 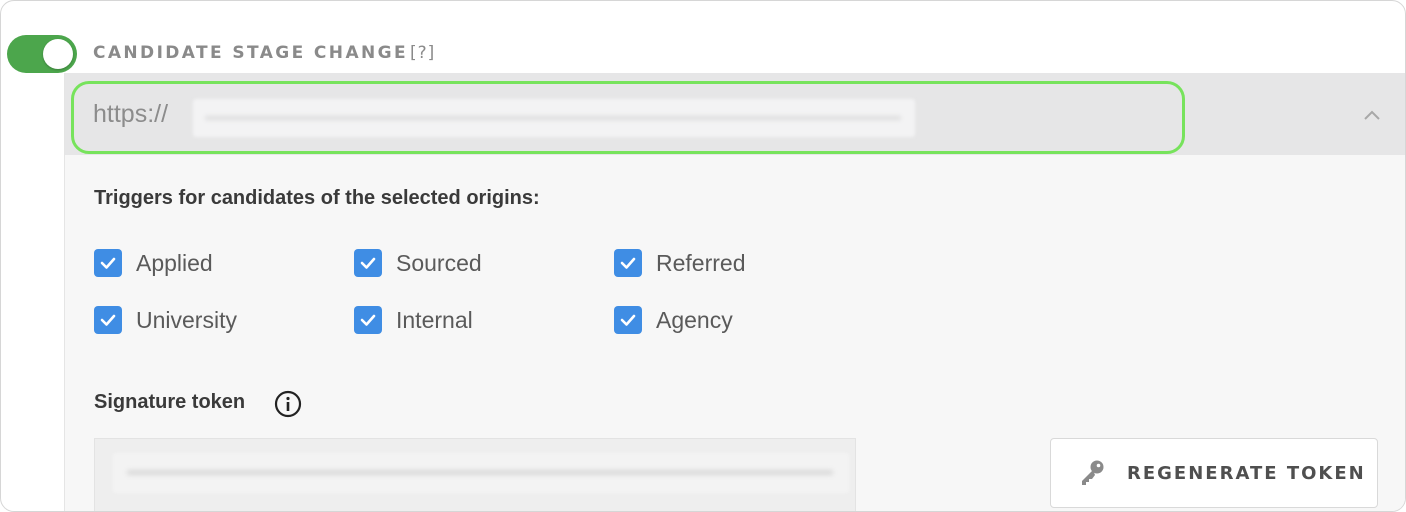 I want to click on signature-token-field, so click(x=475, y=474).